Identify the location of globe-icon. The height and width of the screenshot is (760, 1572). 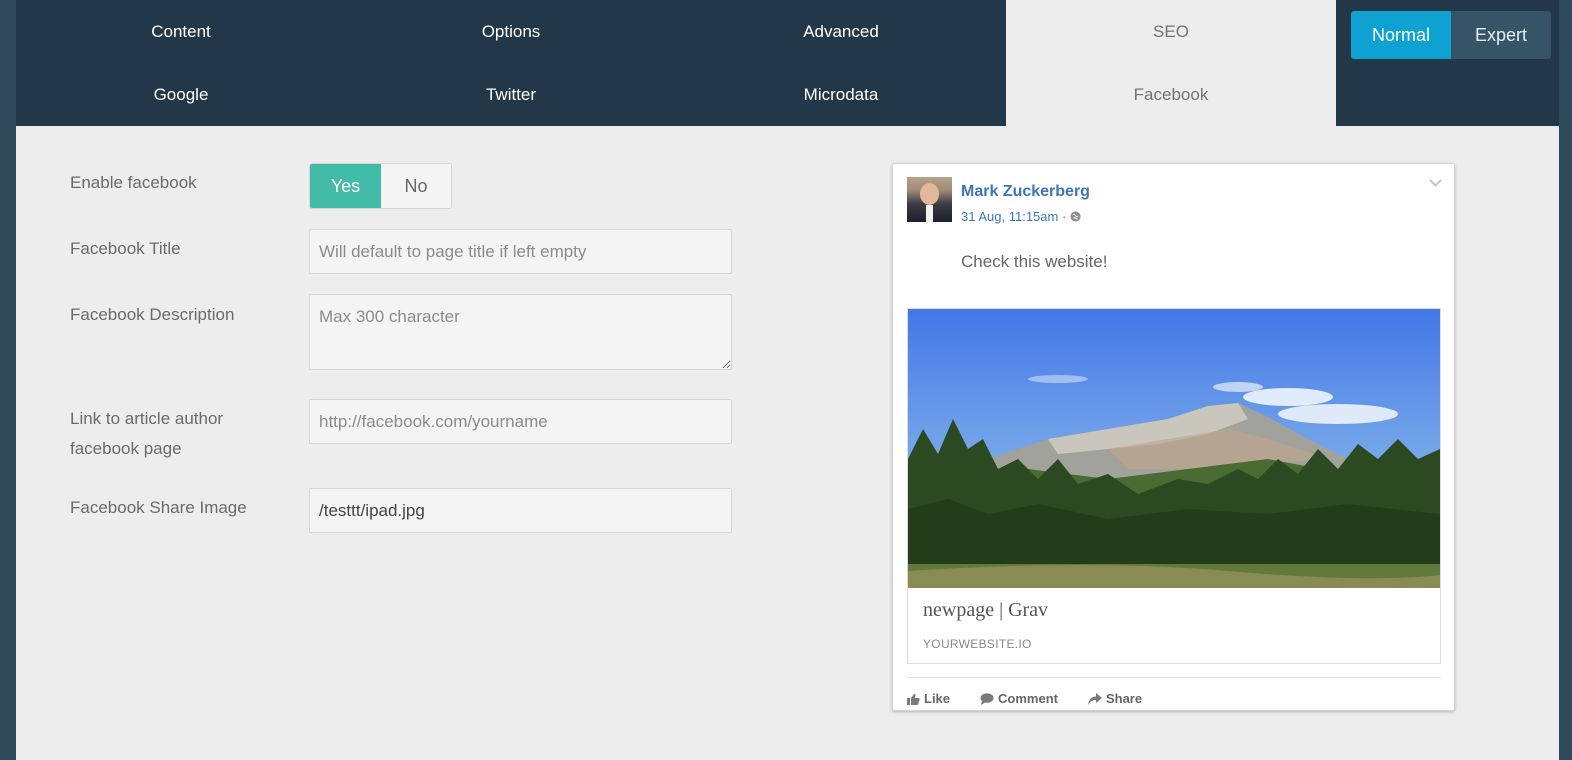
(1075, 216).